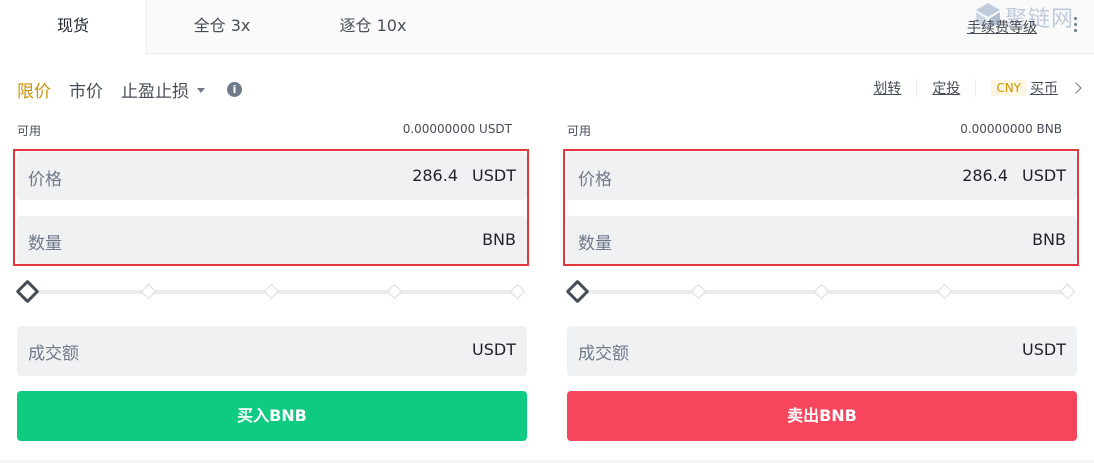 The width and height of the screenshot is (1094, 463). Describe the element at coordinates (595, 244) in the screenshot. I see `sell-quantity-label: 数量` at that location.